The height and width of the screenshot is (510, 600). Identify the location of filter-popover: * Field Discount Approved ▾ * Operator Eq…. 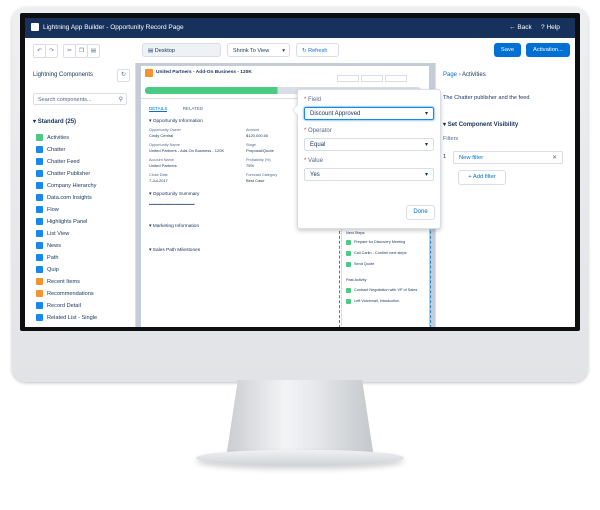
(366, 159).